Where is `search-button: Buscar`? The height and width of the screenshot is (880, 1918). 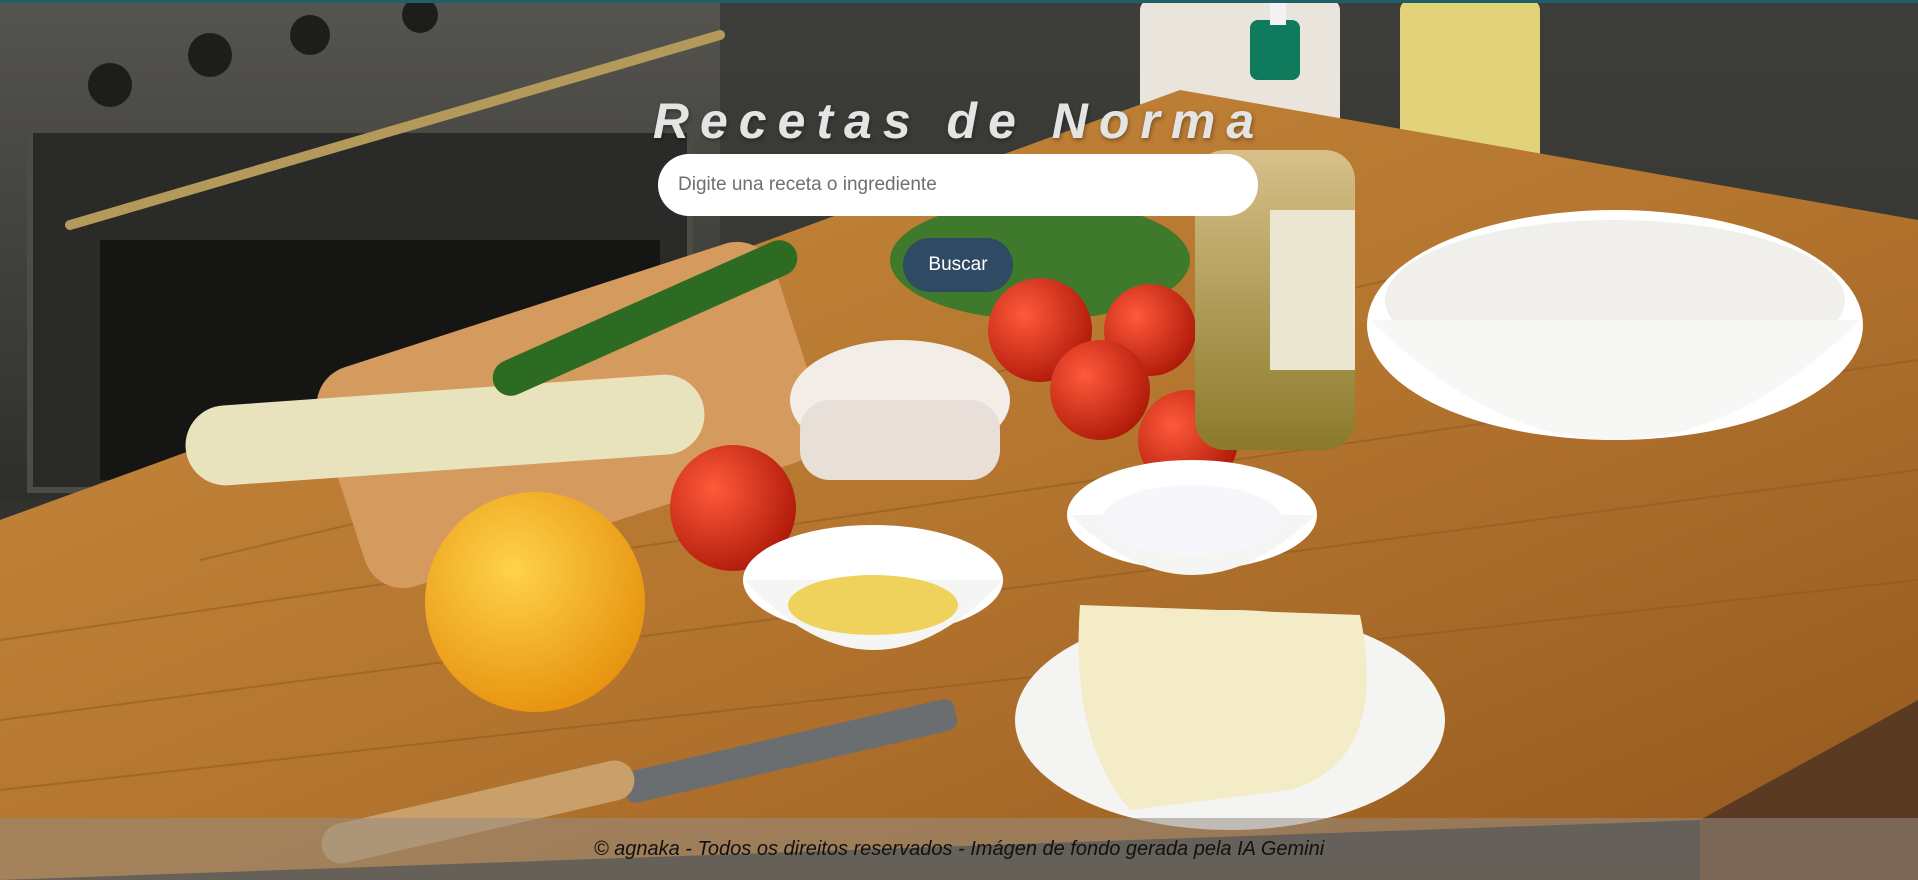 search-button: Buscar is located at coordinates (958, 265).